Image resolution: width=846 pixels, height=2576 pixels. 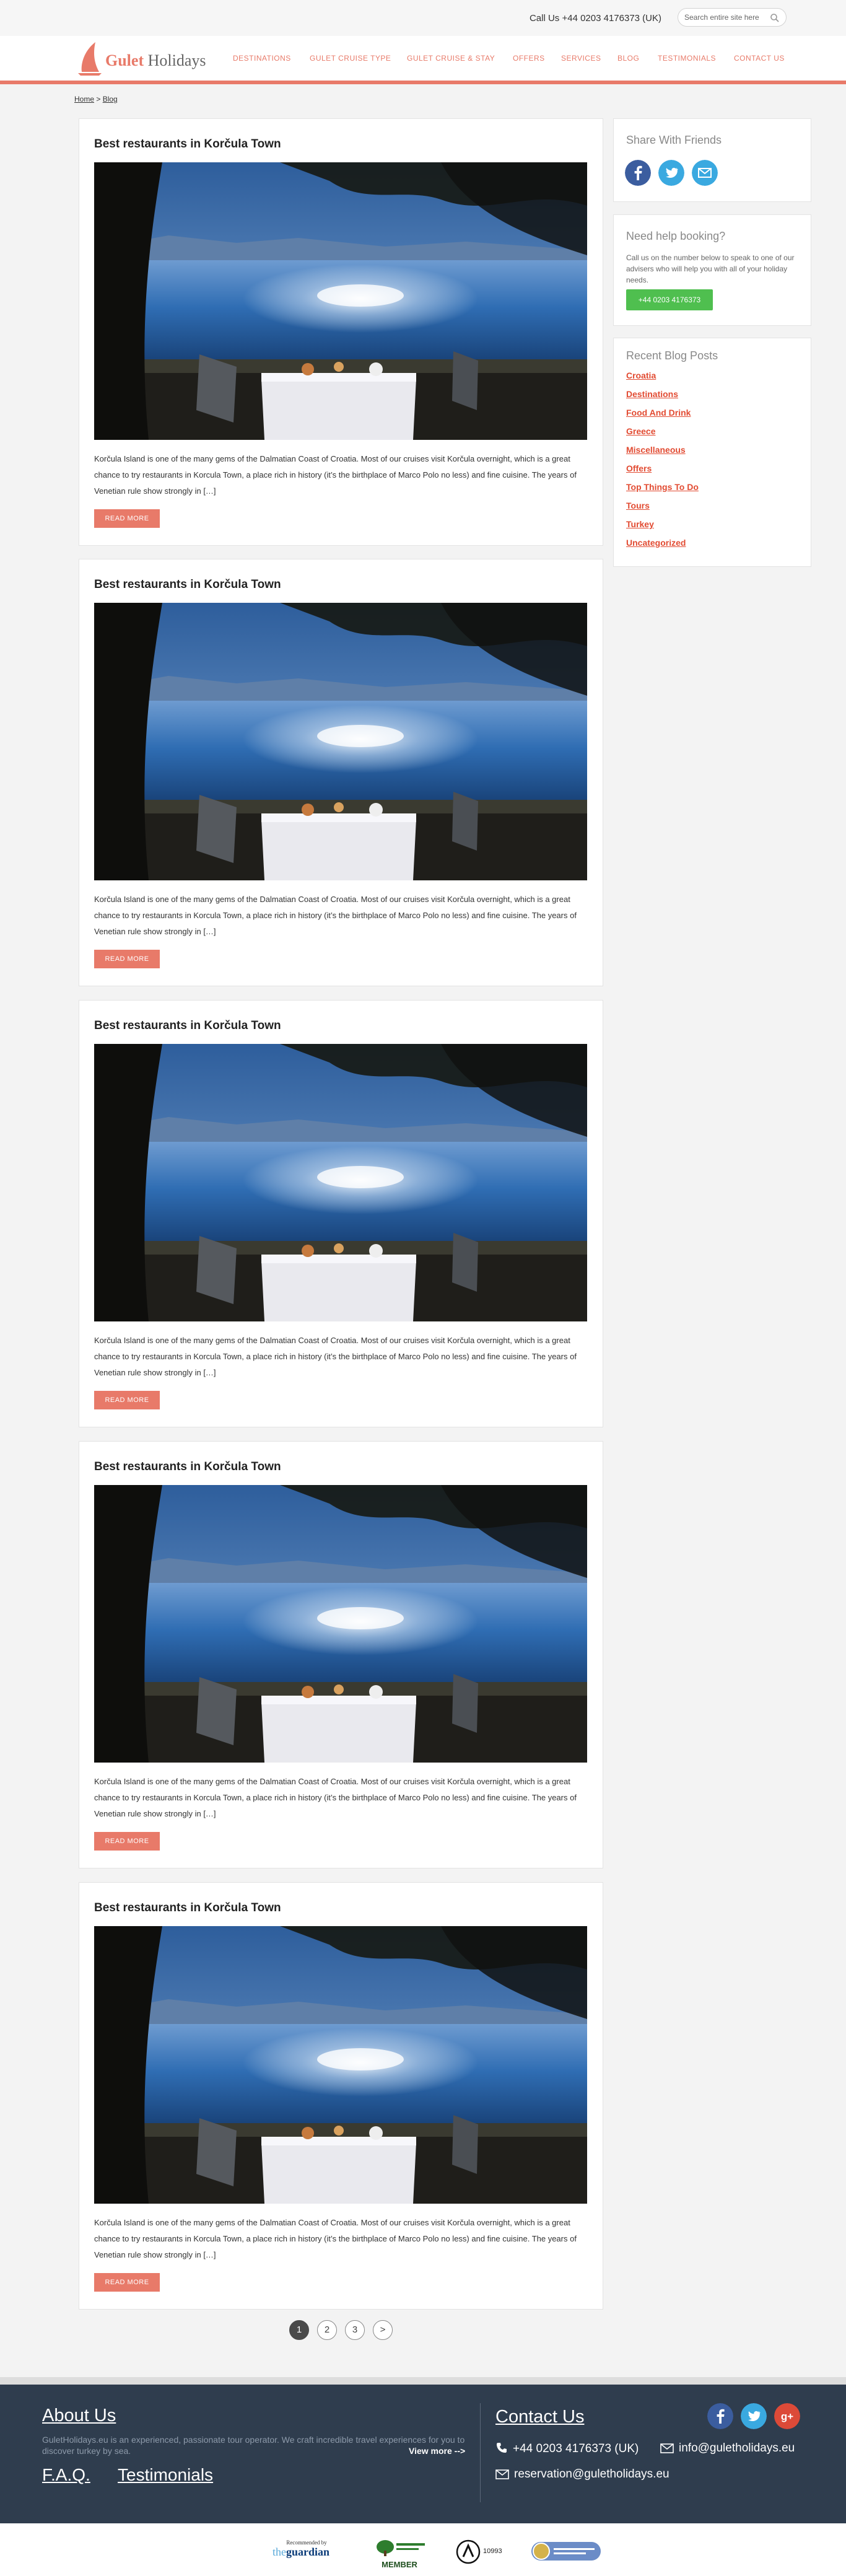 I want to click on member-badge: MEMBER, so click(x=399, y=2554).